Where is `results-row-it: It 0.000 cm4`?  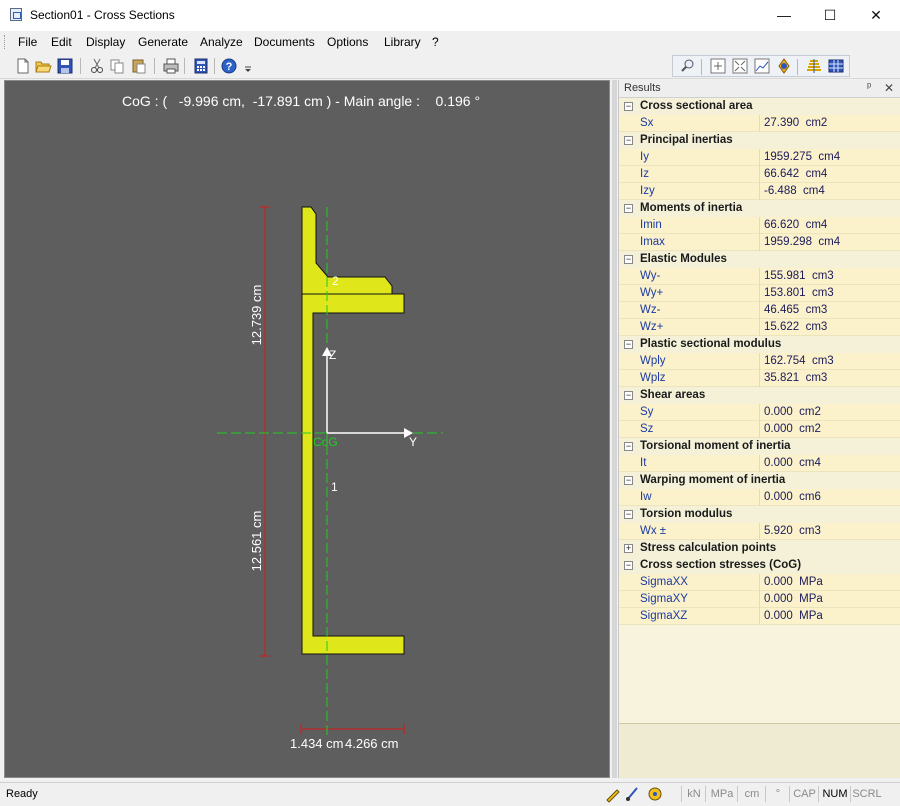
results-row-it: It 0.000 cm4 is located at coordinates (759, 463).